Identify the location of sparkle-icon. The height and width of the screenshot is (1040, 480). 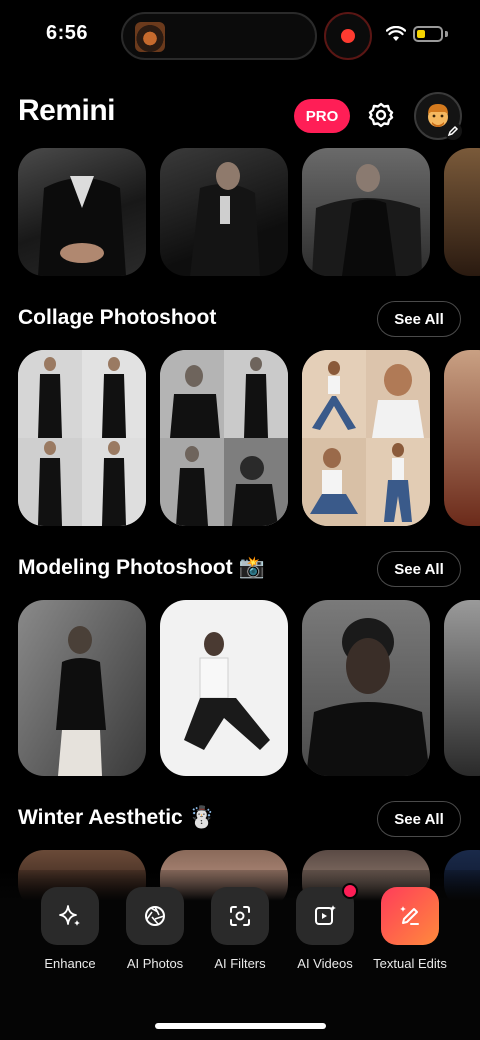
(69, 915).